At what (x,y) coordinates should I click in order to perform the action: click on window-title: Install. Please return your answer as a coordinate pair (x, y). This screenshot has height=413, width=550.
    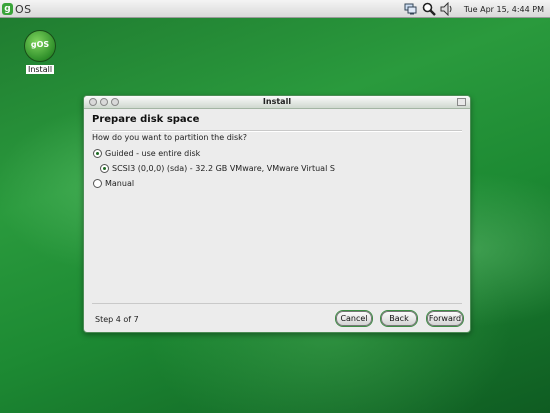
    Looking at the image, I should click on (277, 101).